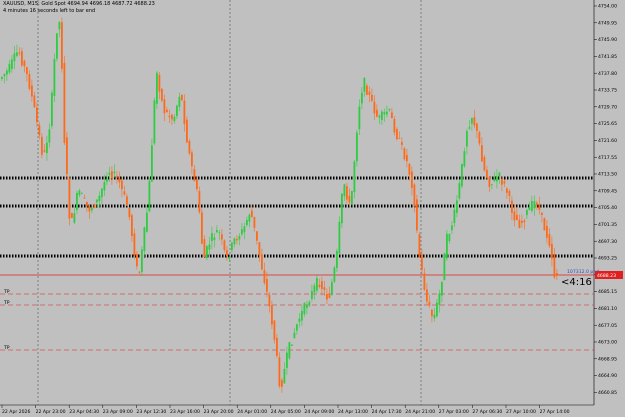 The width and height of the screenshot is (625, 417). What do you see at coordinates (607, 141) in the screenshot?
I see `price-tick-label: 4721.60` at bounding box center [607, 141].